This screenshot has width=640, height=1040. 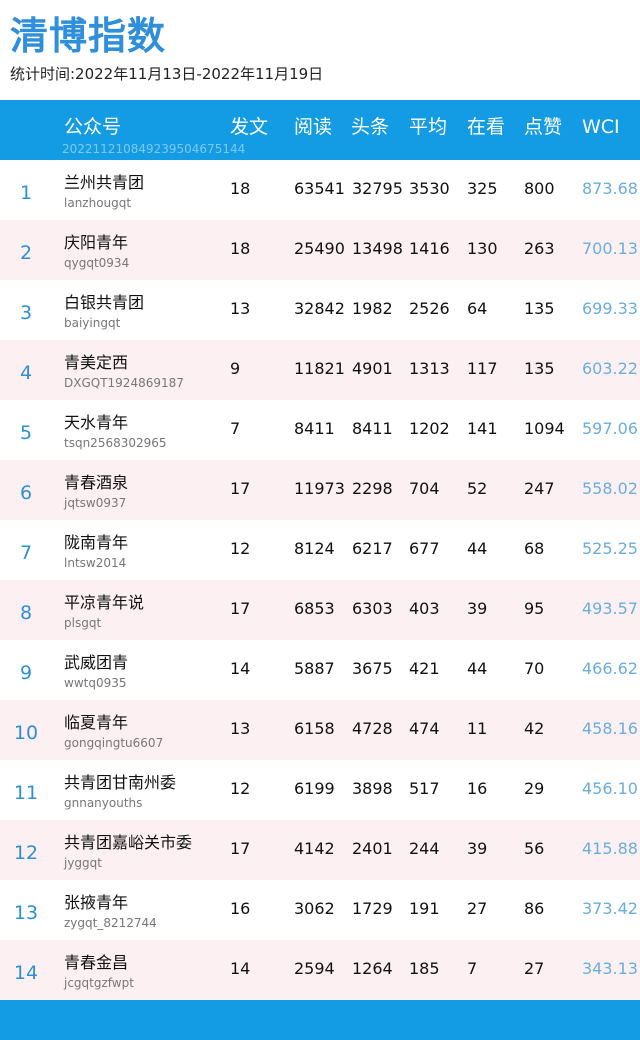 What do you see at coordinates (482, 368) in the screenshot?
I see `watching-cell: 117` at bounding box center [482, 368].